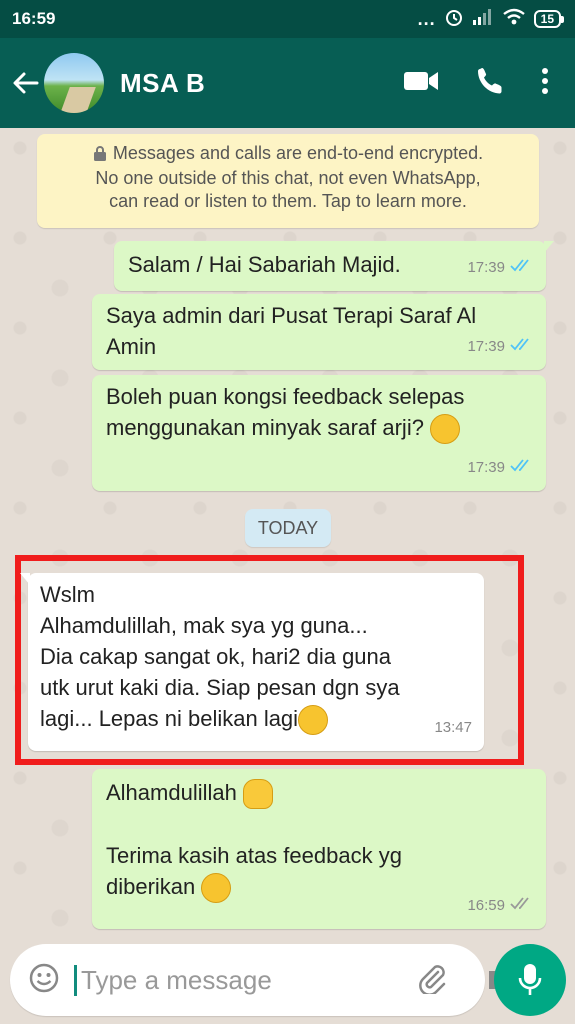 This screenshot has height=1024, width=575. I want to click on status-icons: ... 15, so click(491, 19).